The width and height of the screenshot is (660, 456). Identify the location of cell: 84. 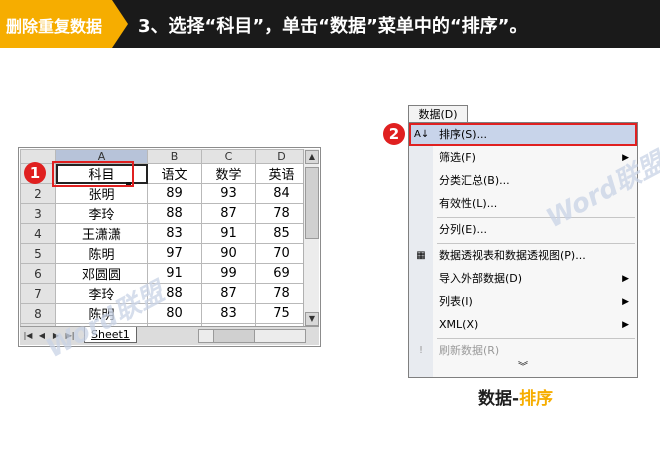
(281, 193).